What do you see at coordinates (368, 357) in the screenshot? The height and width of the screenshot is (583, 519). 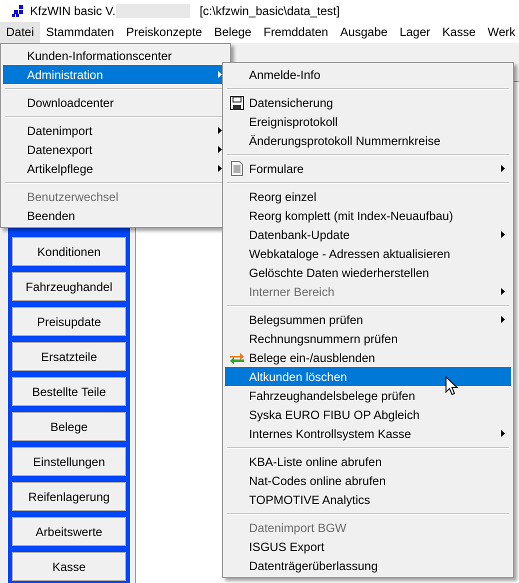 I see `menu-item: Belege ein-/ausblenden` at bounding box center [368, 357].